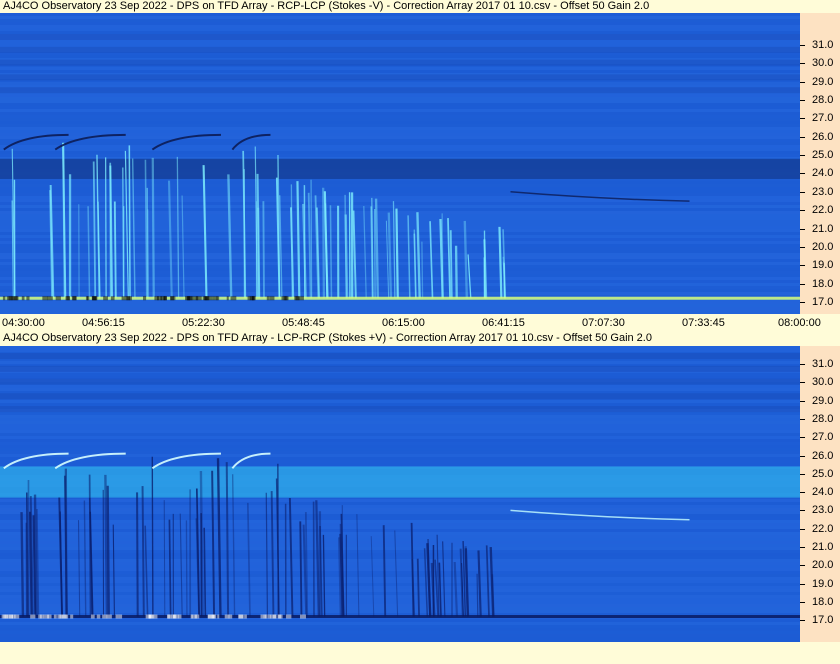 The width and height of the screenshot is (840, 664). What do you see at coordinates (400, 298) in the screenshot?
I see `interference-line` at bounding box center [400, 298].